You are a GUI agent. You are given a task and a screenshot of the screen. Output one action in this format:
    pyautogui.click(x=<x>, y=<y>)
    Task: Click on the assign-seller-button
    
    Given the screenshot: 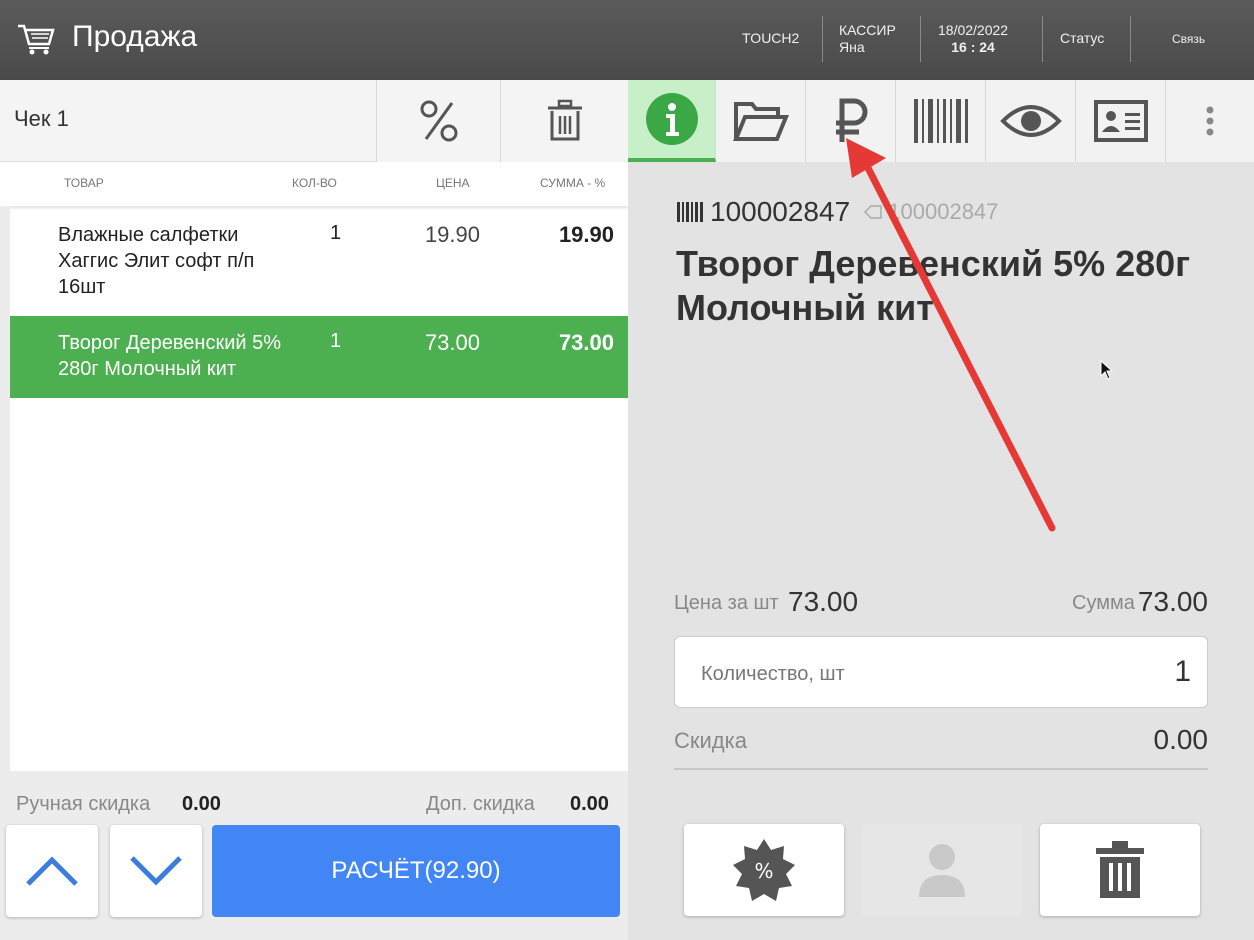 What is the action you would take?
    pyautogui.click(x=942, y=870)
    